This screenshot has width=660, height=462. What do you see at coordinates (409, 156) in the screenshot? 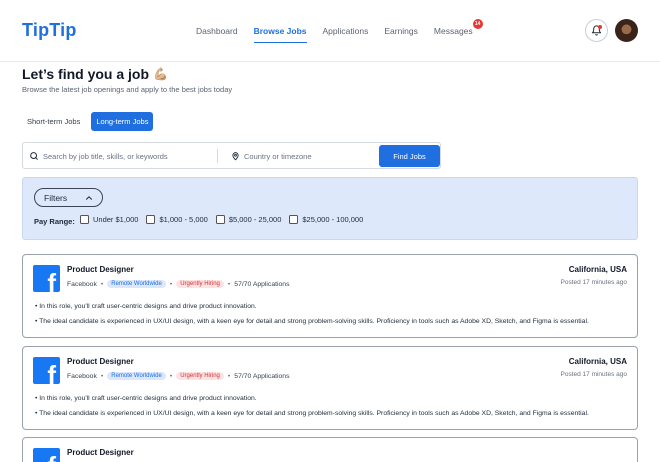
I see `find-jobs-button: Find Jobs` at bounding box center [409, 156].